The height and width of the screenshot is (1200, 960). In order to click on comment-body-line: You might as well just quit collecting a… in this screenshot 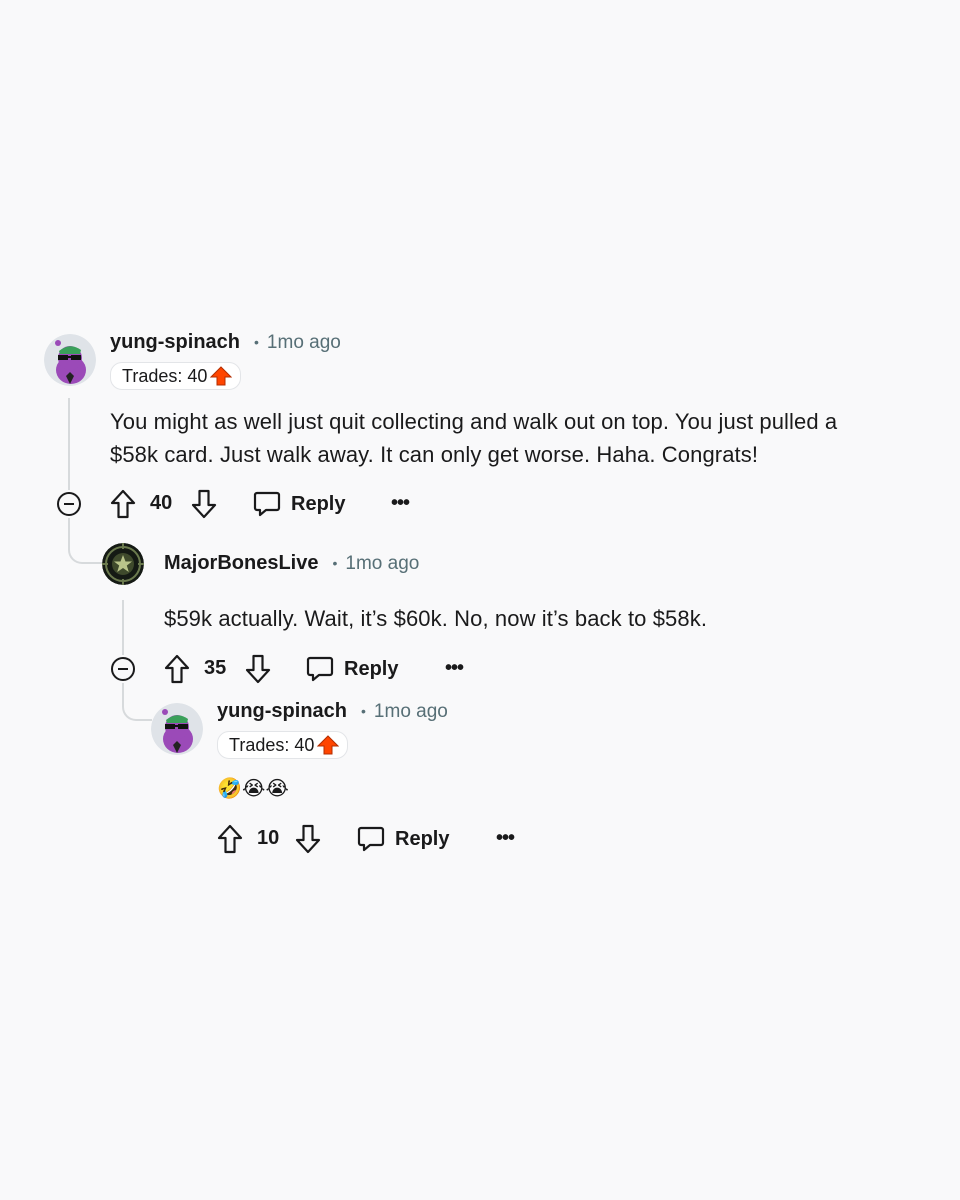, I will do `click(474, 421)`.